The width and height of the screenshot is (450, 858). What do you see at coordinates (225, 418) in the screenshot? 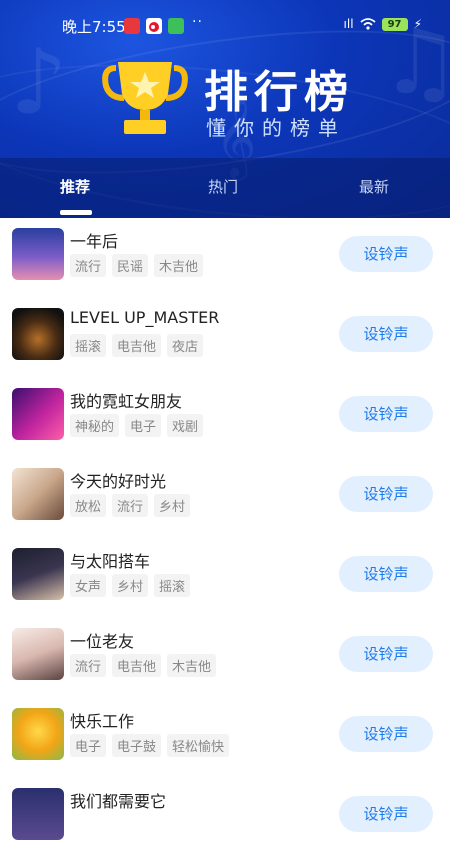
I see `list-item: 我的霓虹女朋友 神秘的 电子 戏剧 设铃声` at bounding box center [225, 418].